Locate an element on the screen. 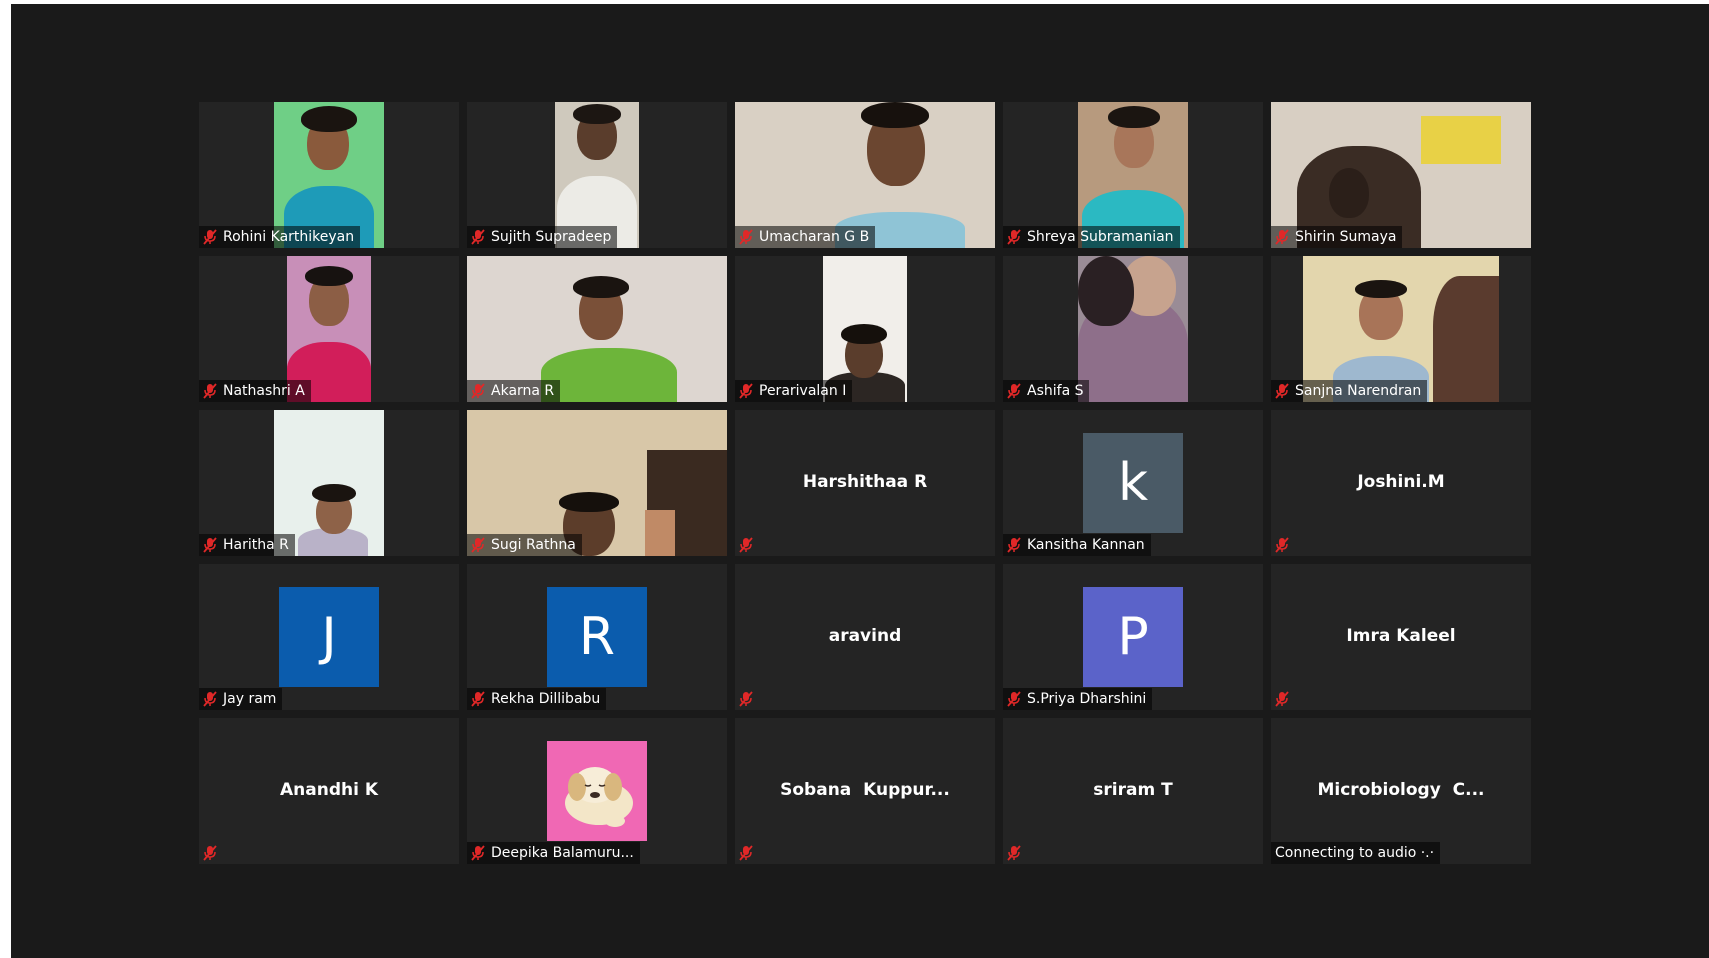 This screenshot has width=1709, height=958. participant-tile: sriram T is located at coordinates (1133, 791).